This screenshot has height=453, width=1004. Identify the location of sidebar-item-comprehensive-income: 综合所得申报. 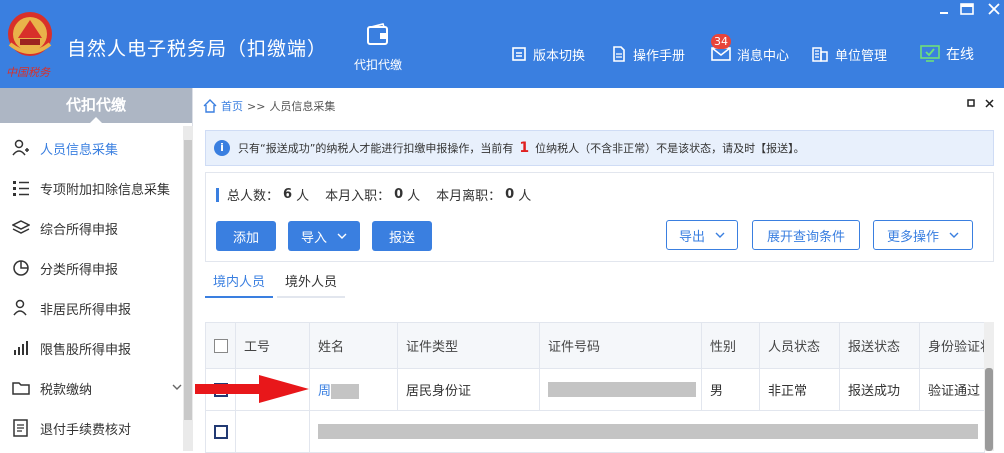
(91, 228).